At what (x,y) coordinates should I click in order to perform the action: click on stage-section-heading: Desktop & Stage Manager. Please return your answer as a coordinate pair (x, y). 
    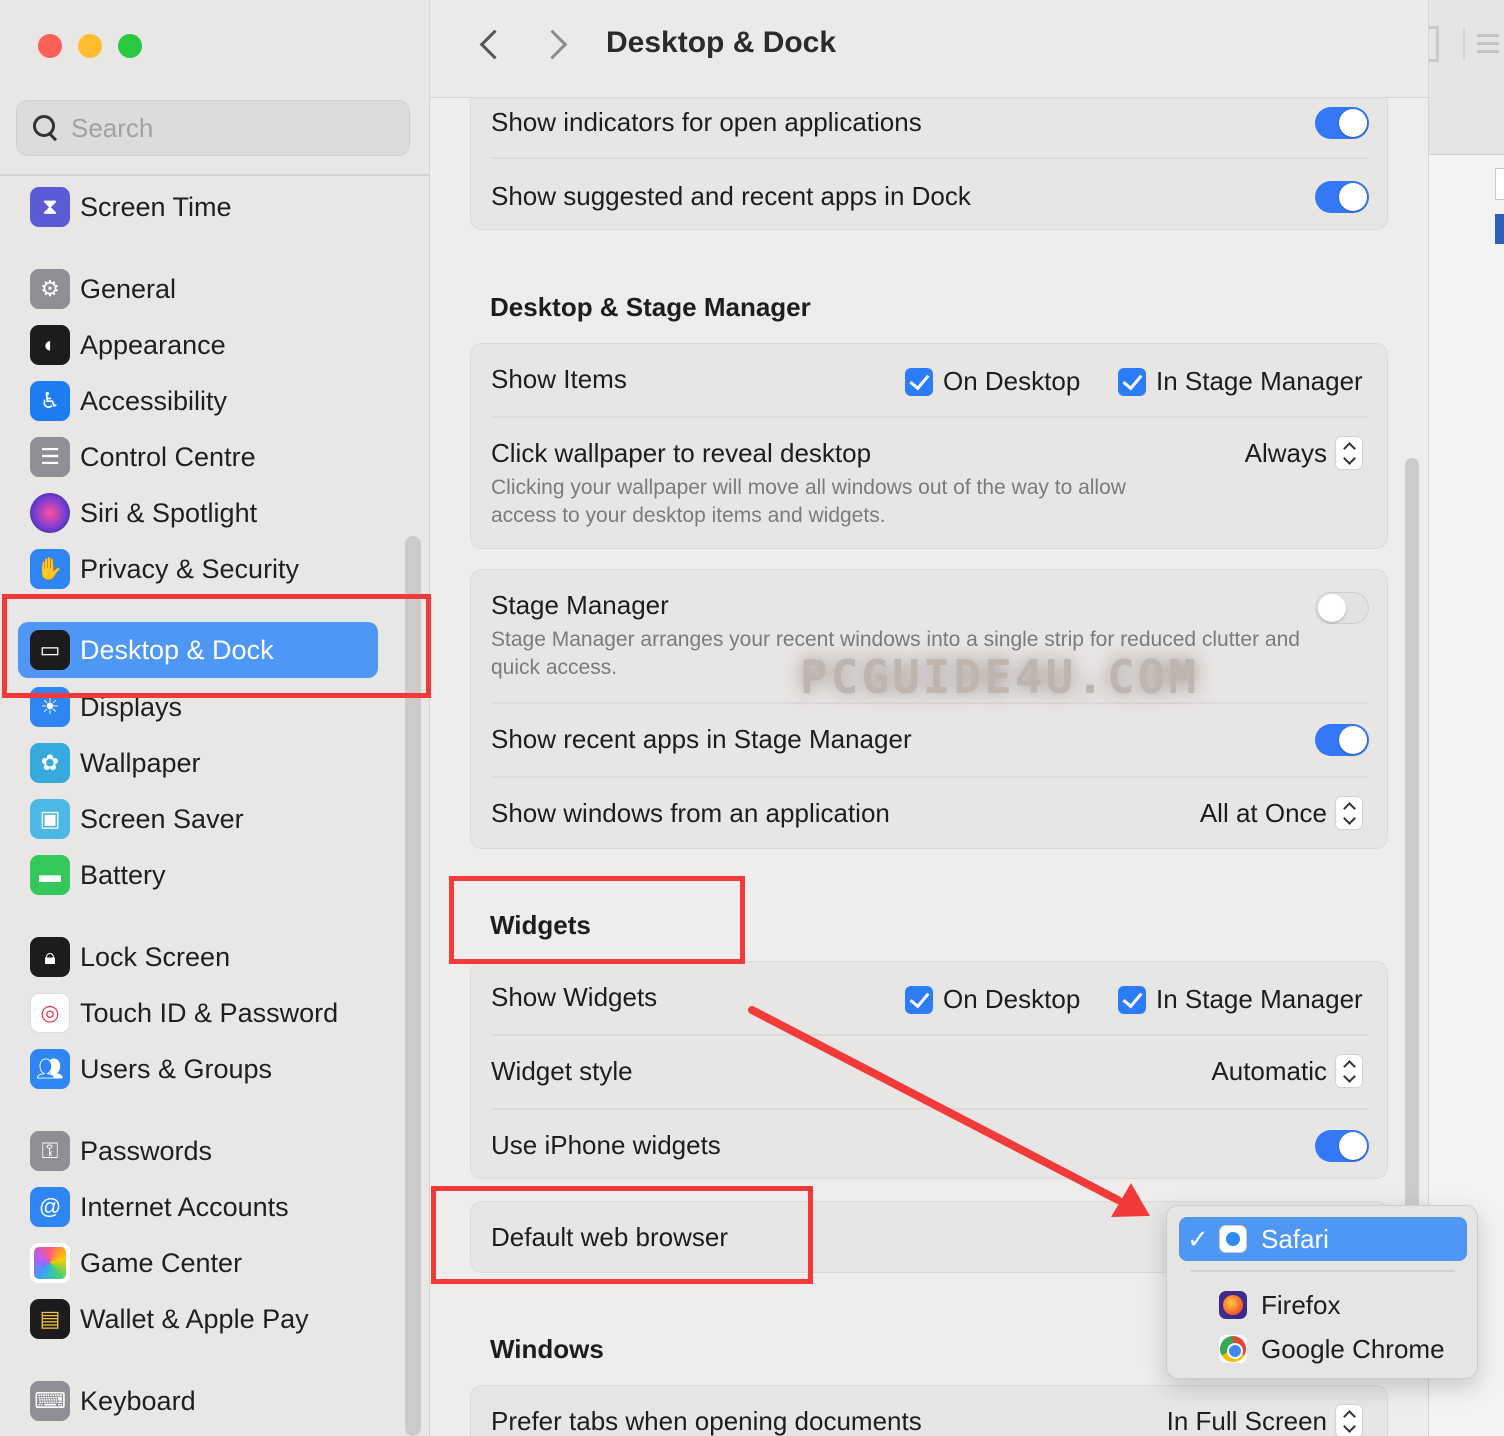
    Looking at the image, I should click on (650, 307).